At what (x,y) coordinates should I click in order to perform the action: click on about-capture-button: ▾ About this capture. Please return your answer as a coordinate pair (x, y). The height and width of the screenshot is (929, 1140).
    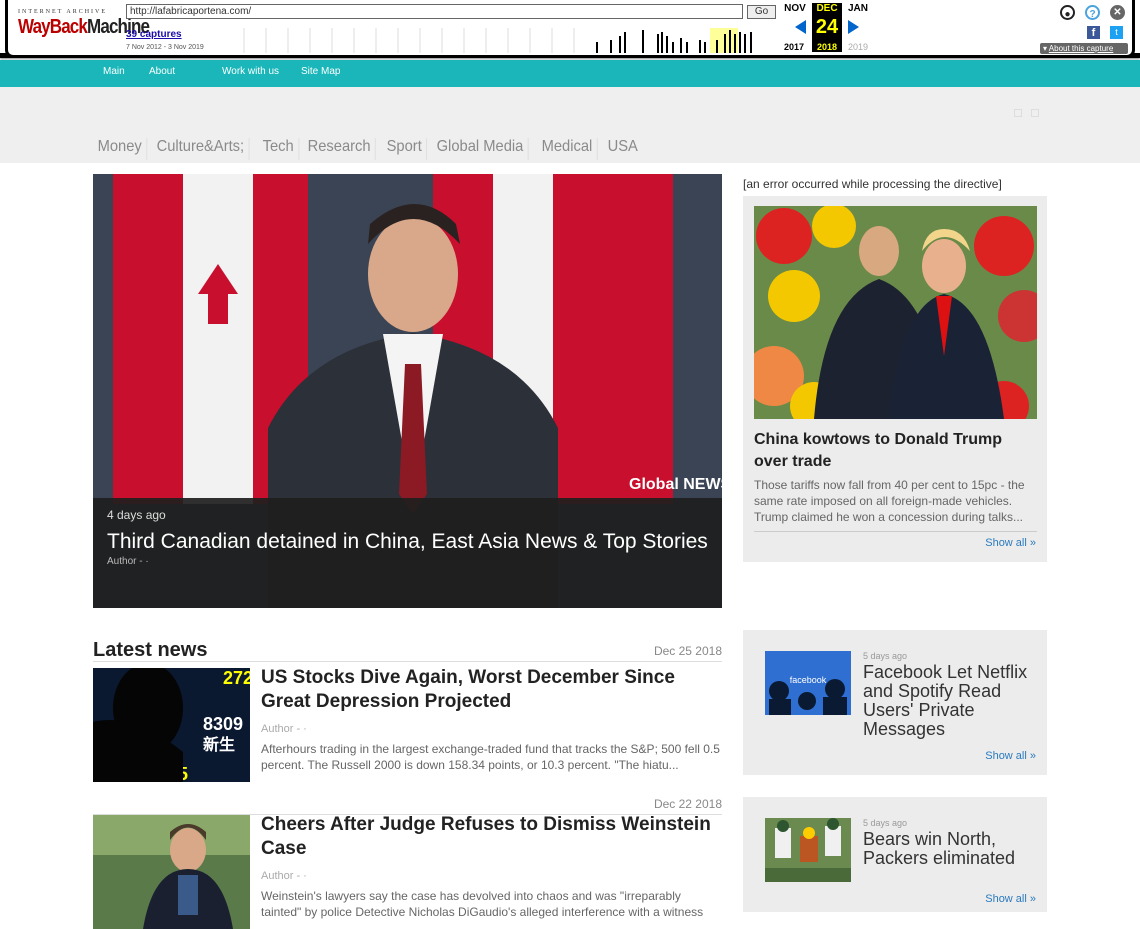
    Looking at the image, I should click on (1084, 48).